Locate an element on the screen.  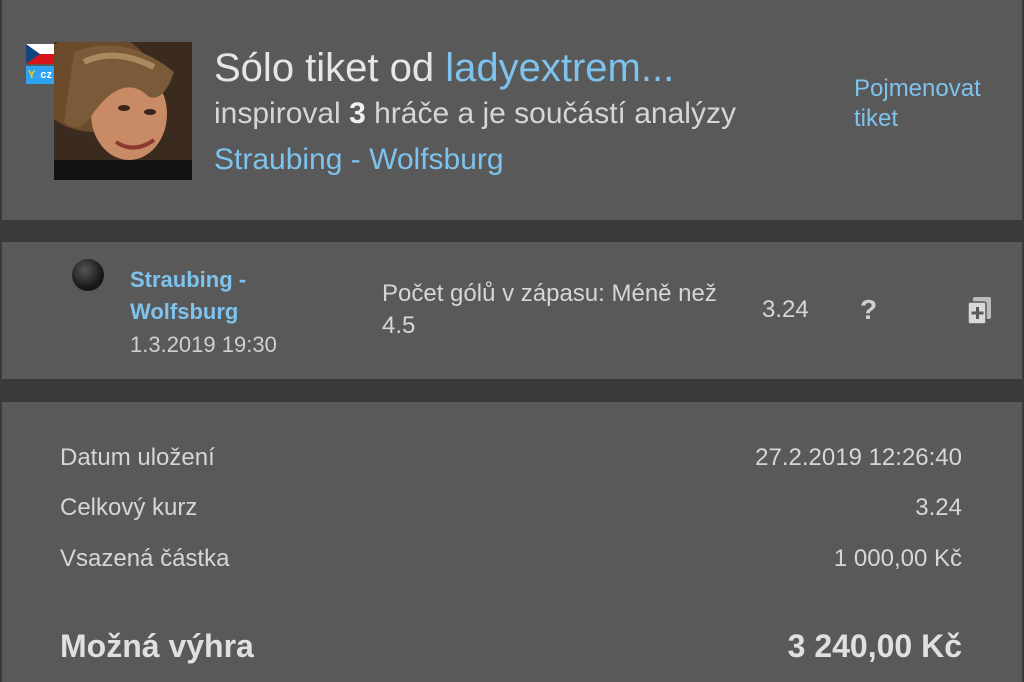
question-icon: ? is located at coordinates (868, 310).